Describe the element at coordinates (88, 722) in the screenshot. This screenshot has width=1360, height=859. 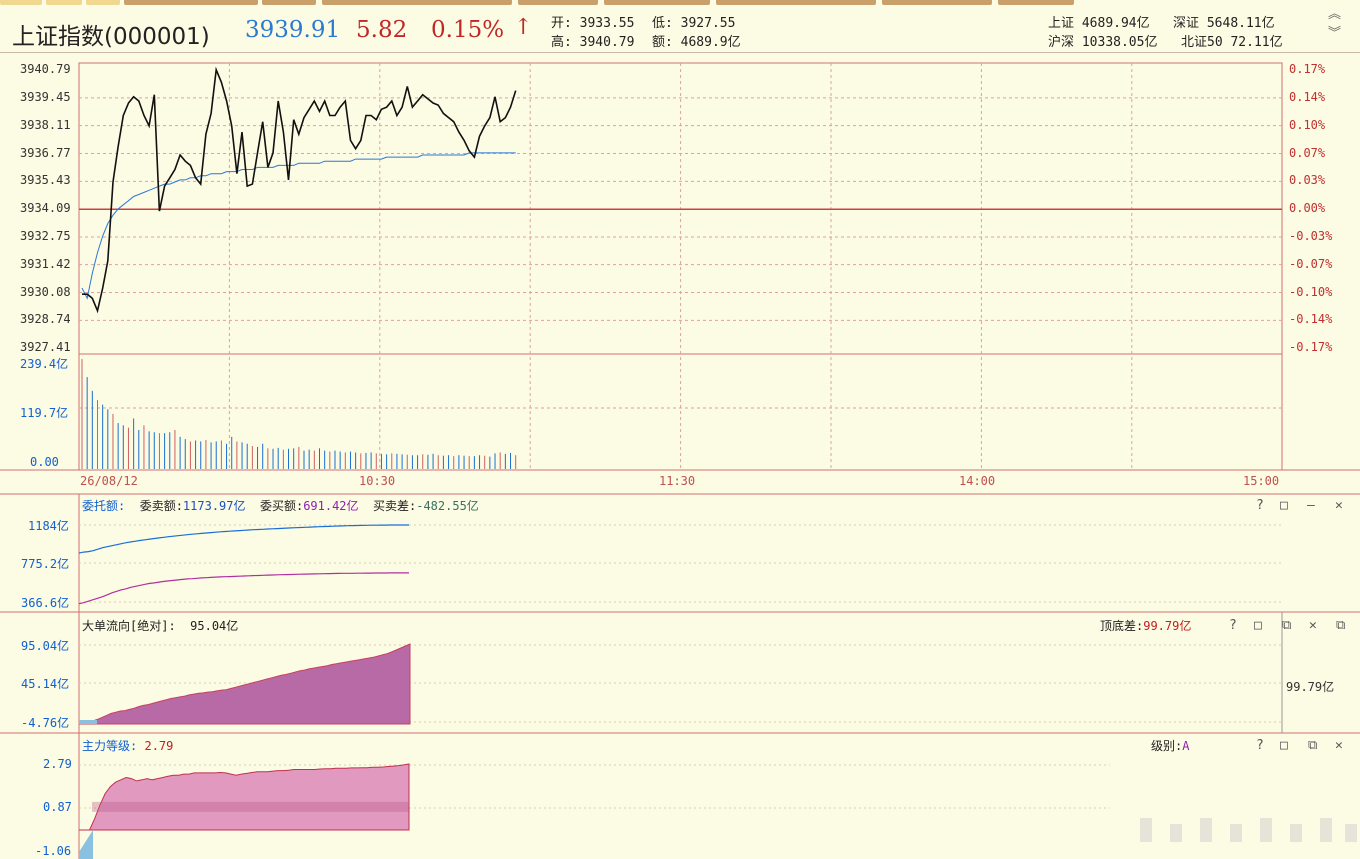
I see `bigorder-start-mark` at that location.